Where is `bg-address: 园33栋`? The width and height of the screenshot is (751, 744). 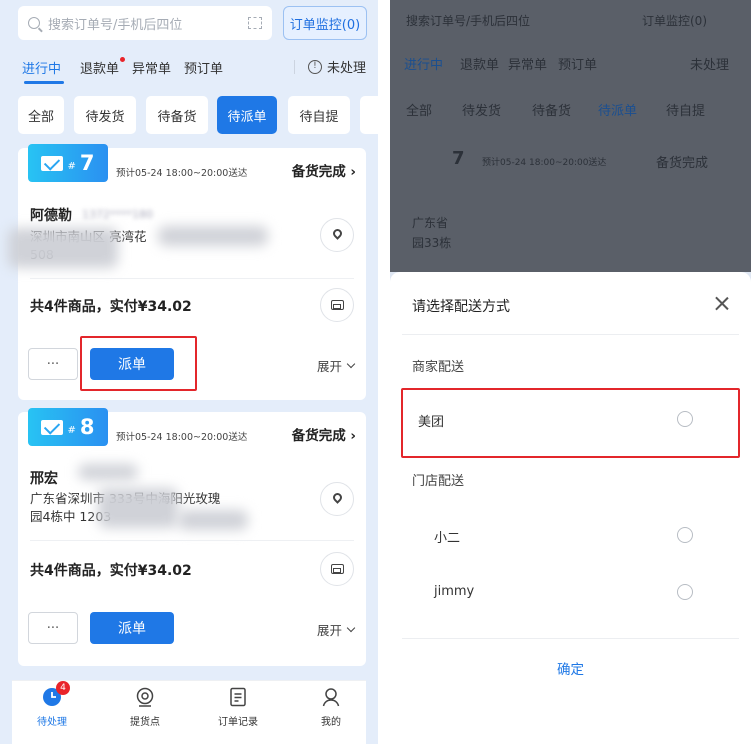
bg-address: 园33栋 is located at coordinates (432, 243).